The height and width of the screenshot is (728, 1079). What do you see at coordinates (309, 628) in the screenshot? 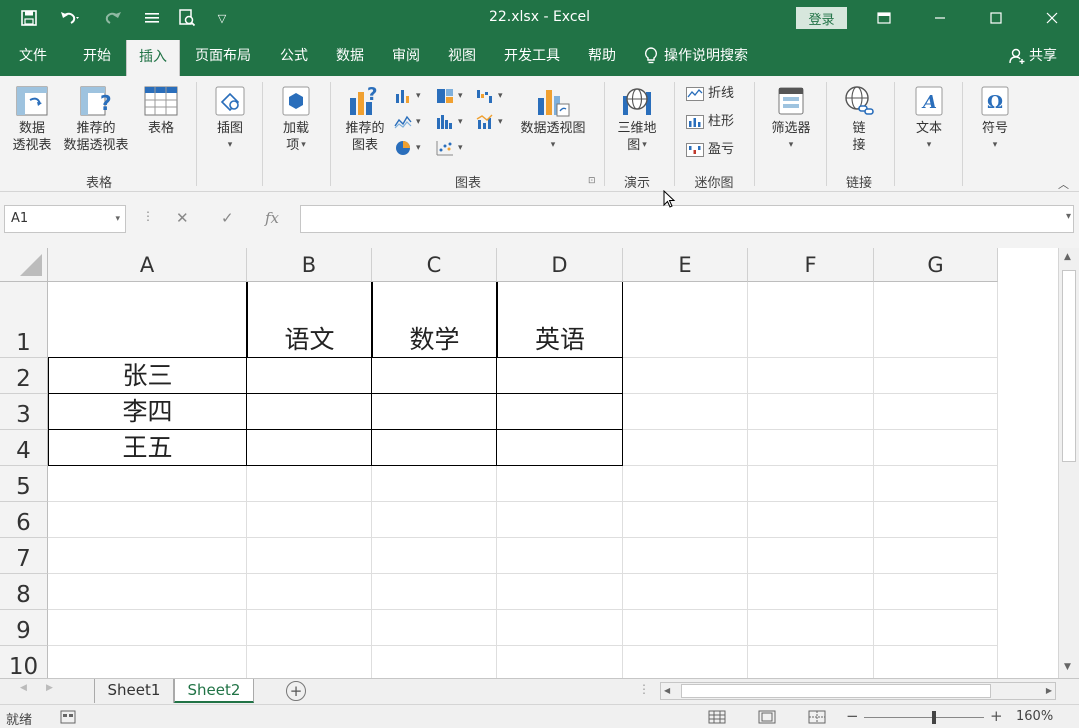
I see `cell-b9` at bounding box center [309, 628].